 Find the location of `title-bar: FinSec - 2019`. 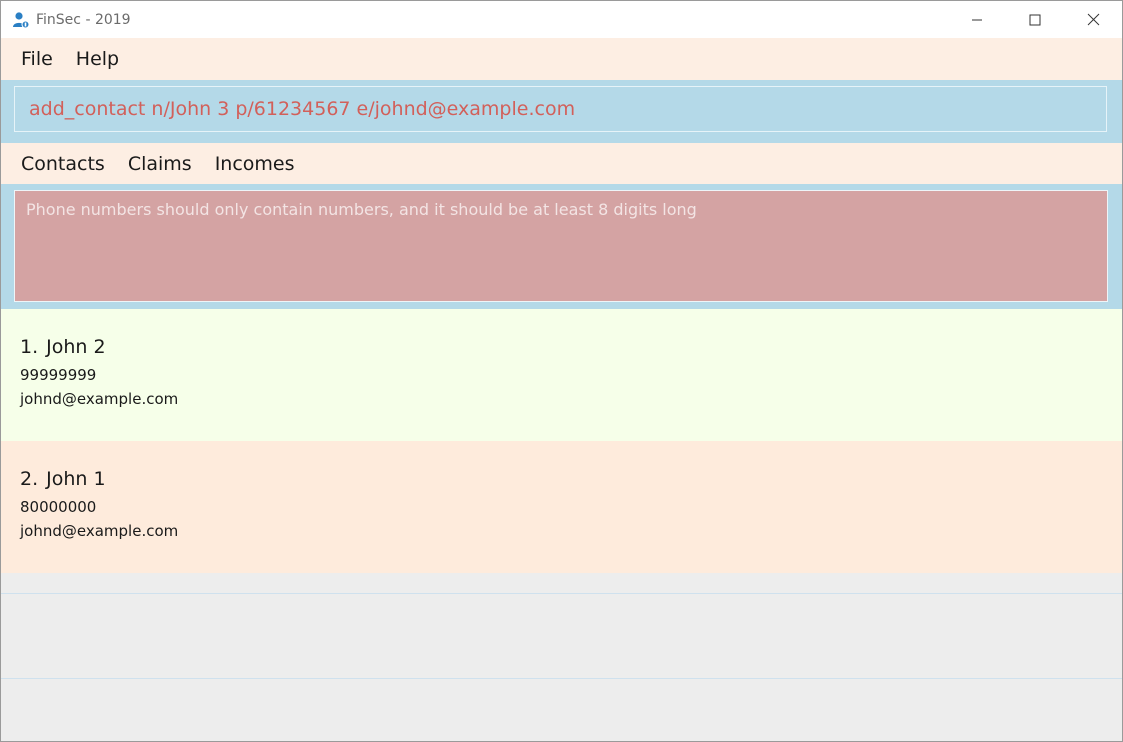

title-bar: FinSec - 2019 is located at coordinates (561, 19).